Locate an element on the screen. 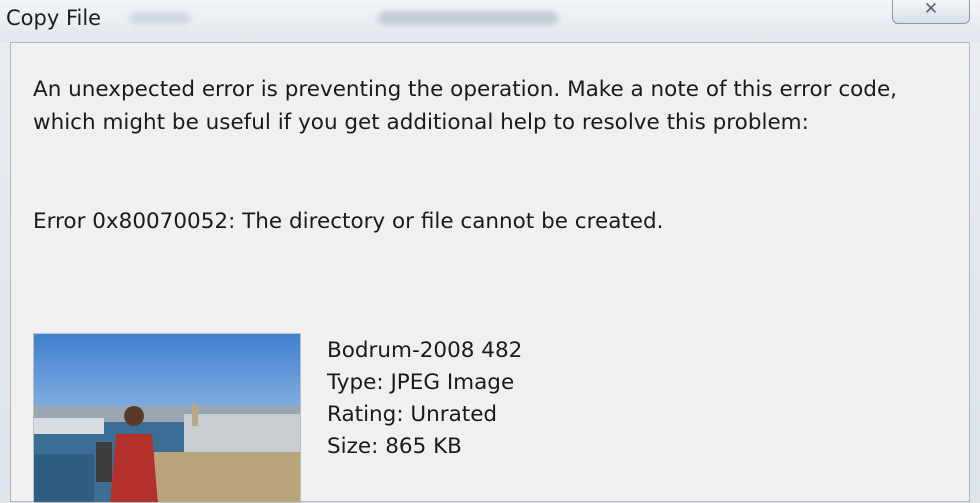 The image size is (980, 503). photo-image is located at coordinates (167, 418).